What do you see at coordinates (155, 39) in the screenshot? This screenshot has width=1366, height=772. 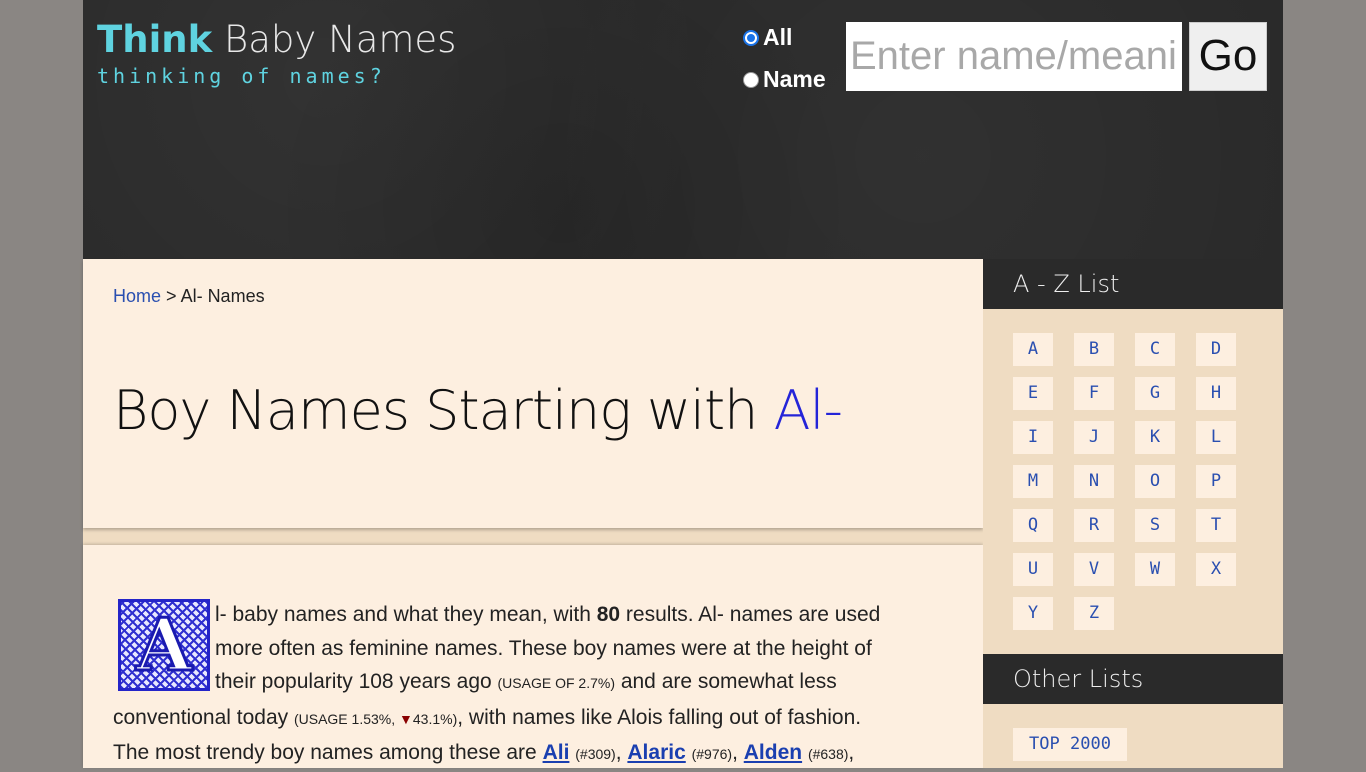 I see `logo-think: Think` at bounding box center [155, 39].